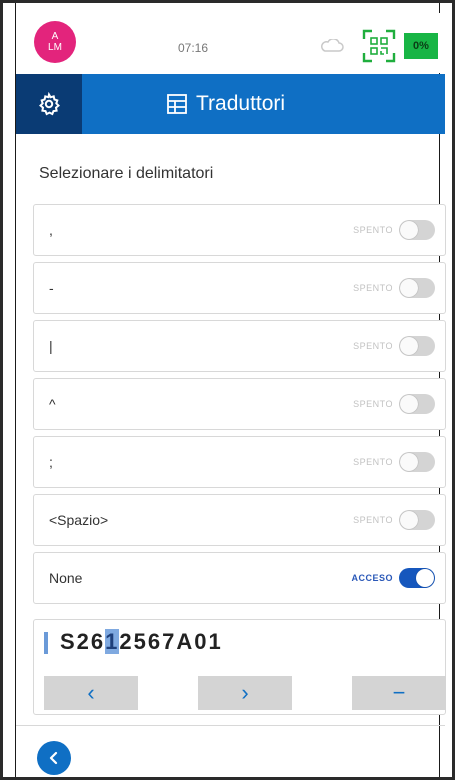  I want to click on delete-button: −, so click(399, 693).